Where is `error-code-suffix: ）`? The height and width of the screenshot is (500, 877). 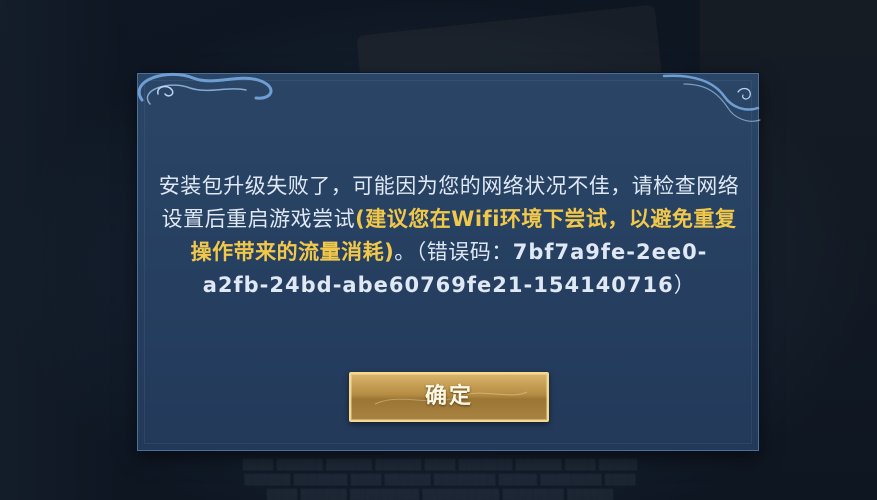 error-code-suffix: ） is located at coordinates (684, 285).